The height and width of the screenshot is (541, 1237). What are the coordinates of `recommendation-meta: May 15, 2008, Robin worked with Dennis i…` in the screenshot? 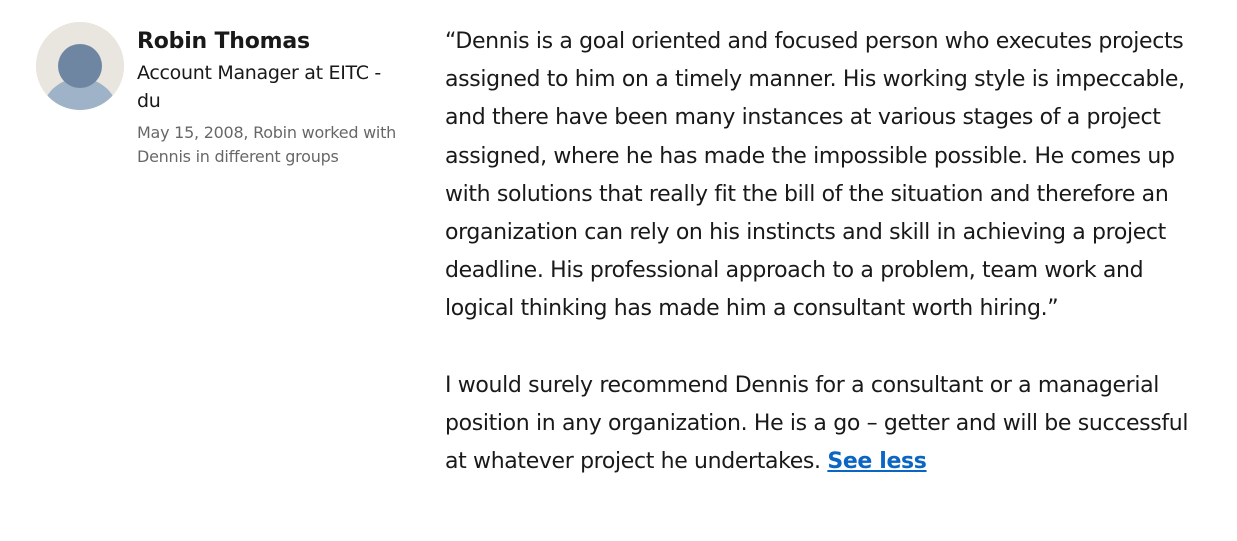 It's located at (267, 144).